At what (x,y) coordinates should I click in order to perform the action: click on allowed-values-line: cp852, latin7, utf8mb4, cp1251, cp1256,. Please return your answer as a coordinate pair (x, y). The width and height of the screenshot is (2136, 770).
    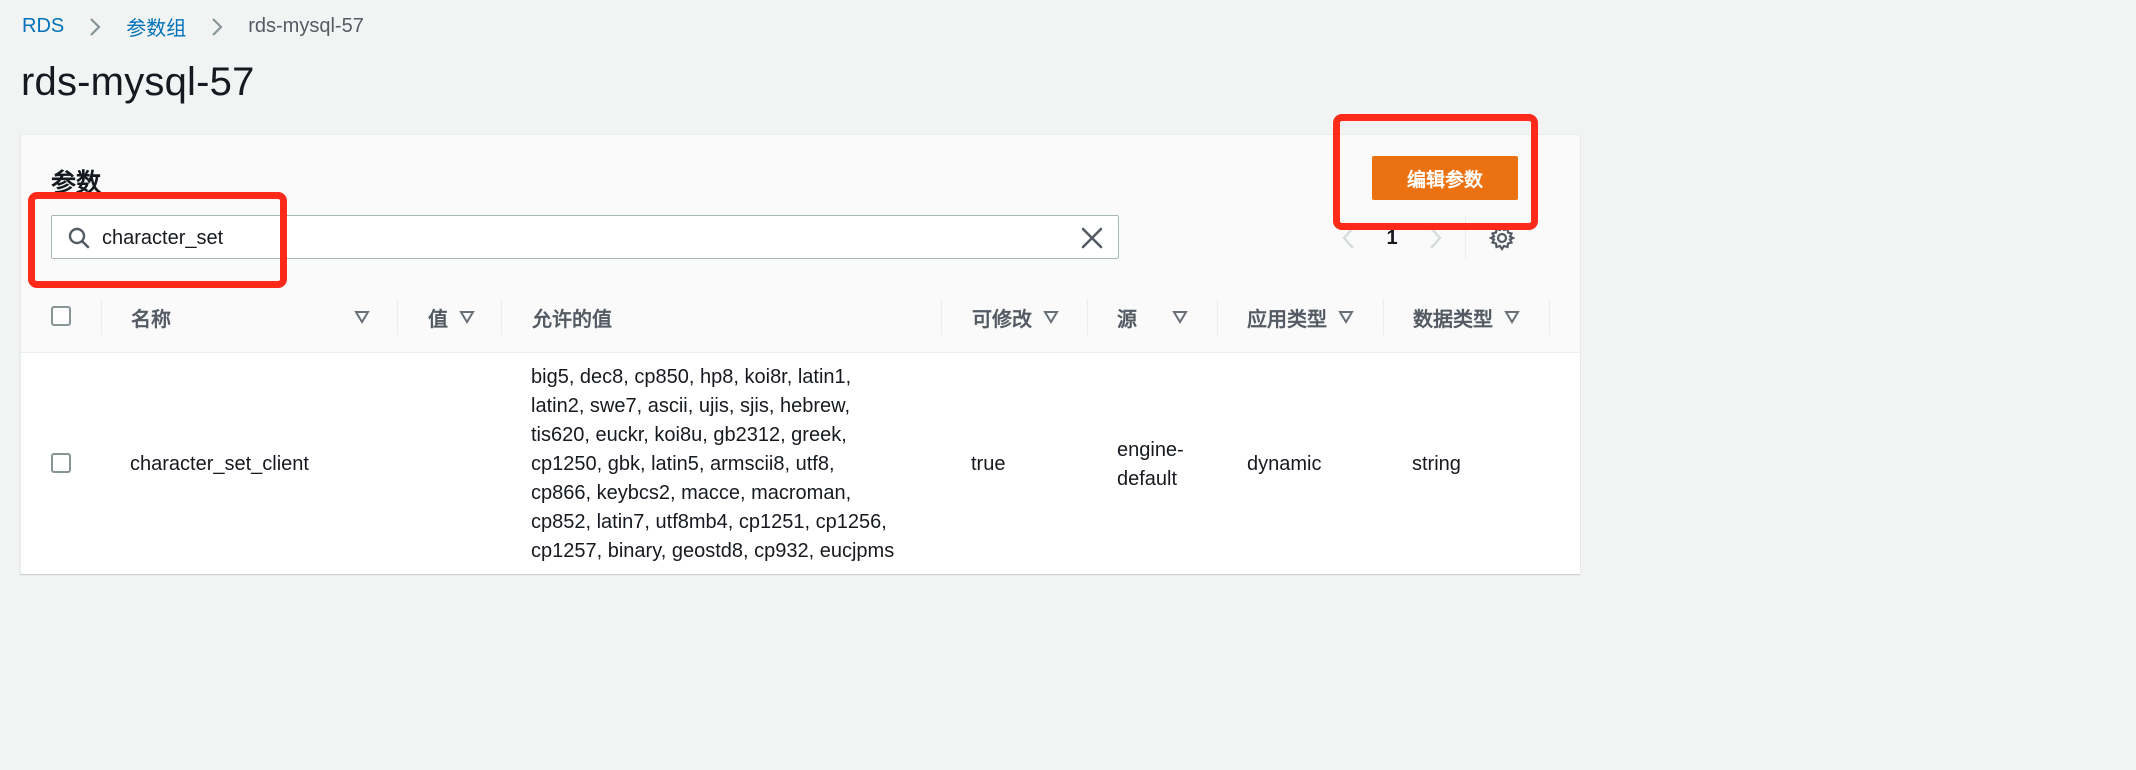
    Looking at the image, I should click on (709, 522).